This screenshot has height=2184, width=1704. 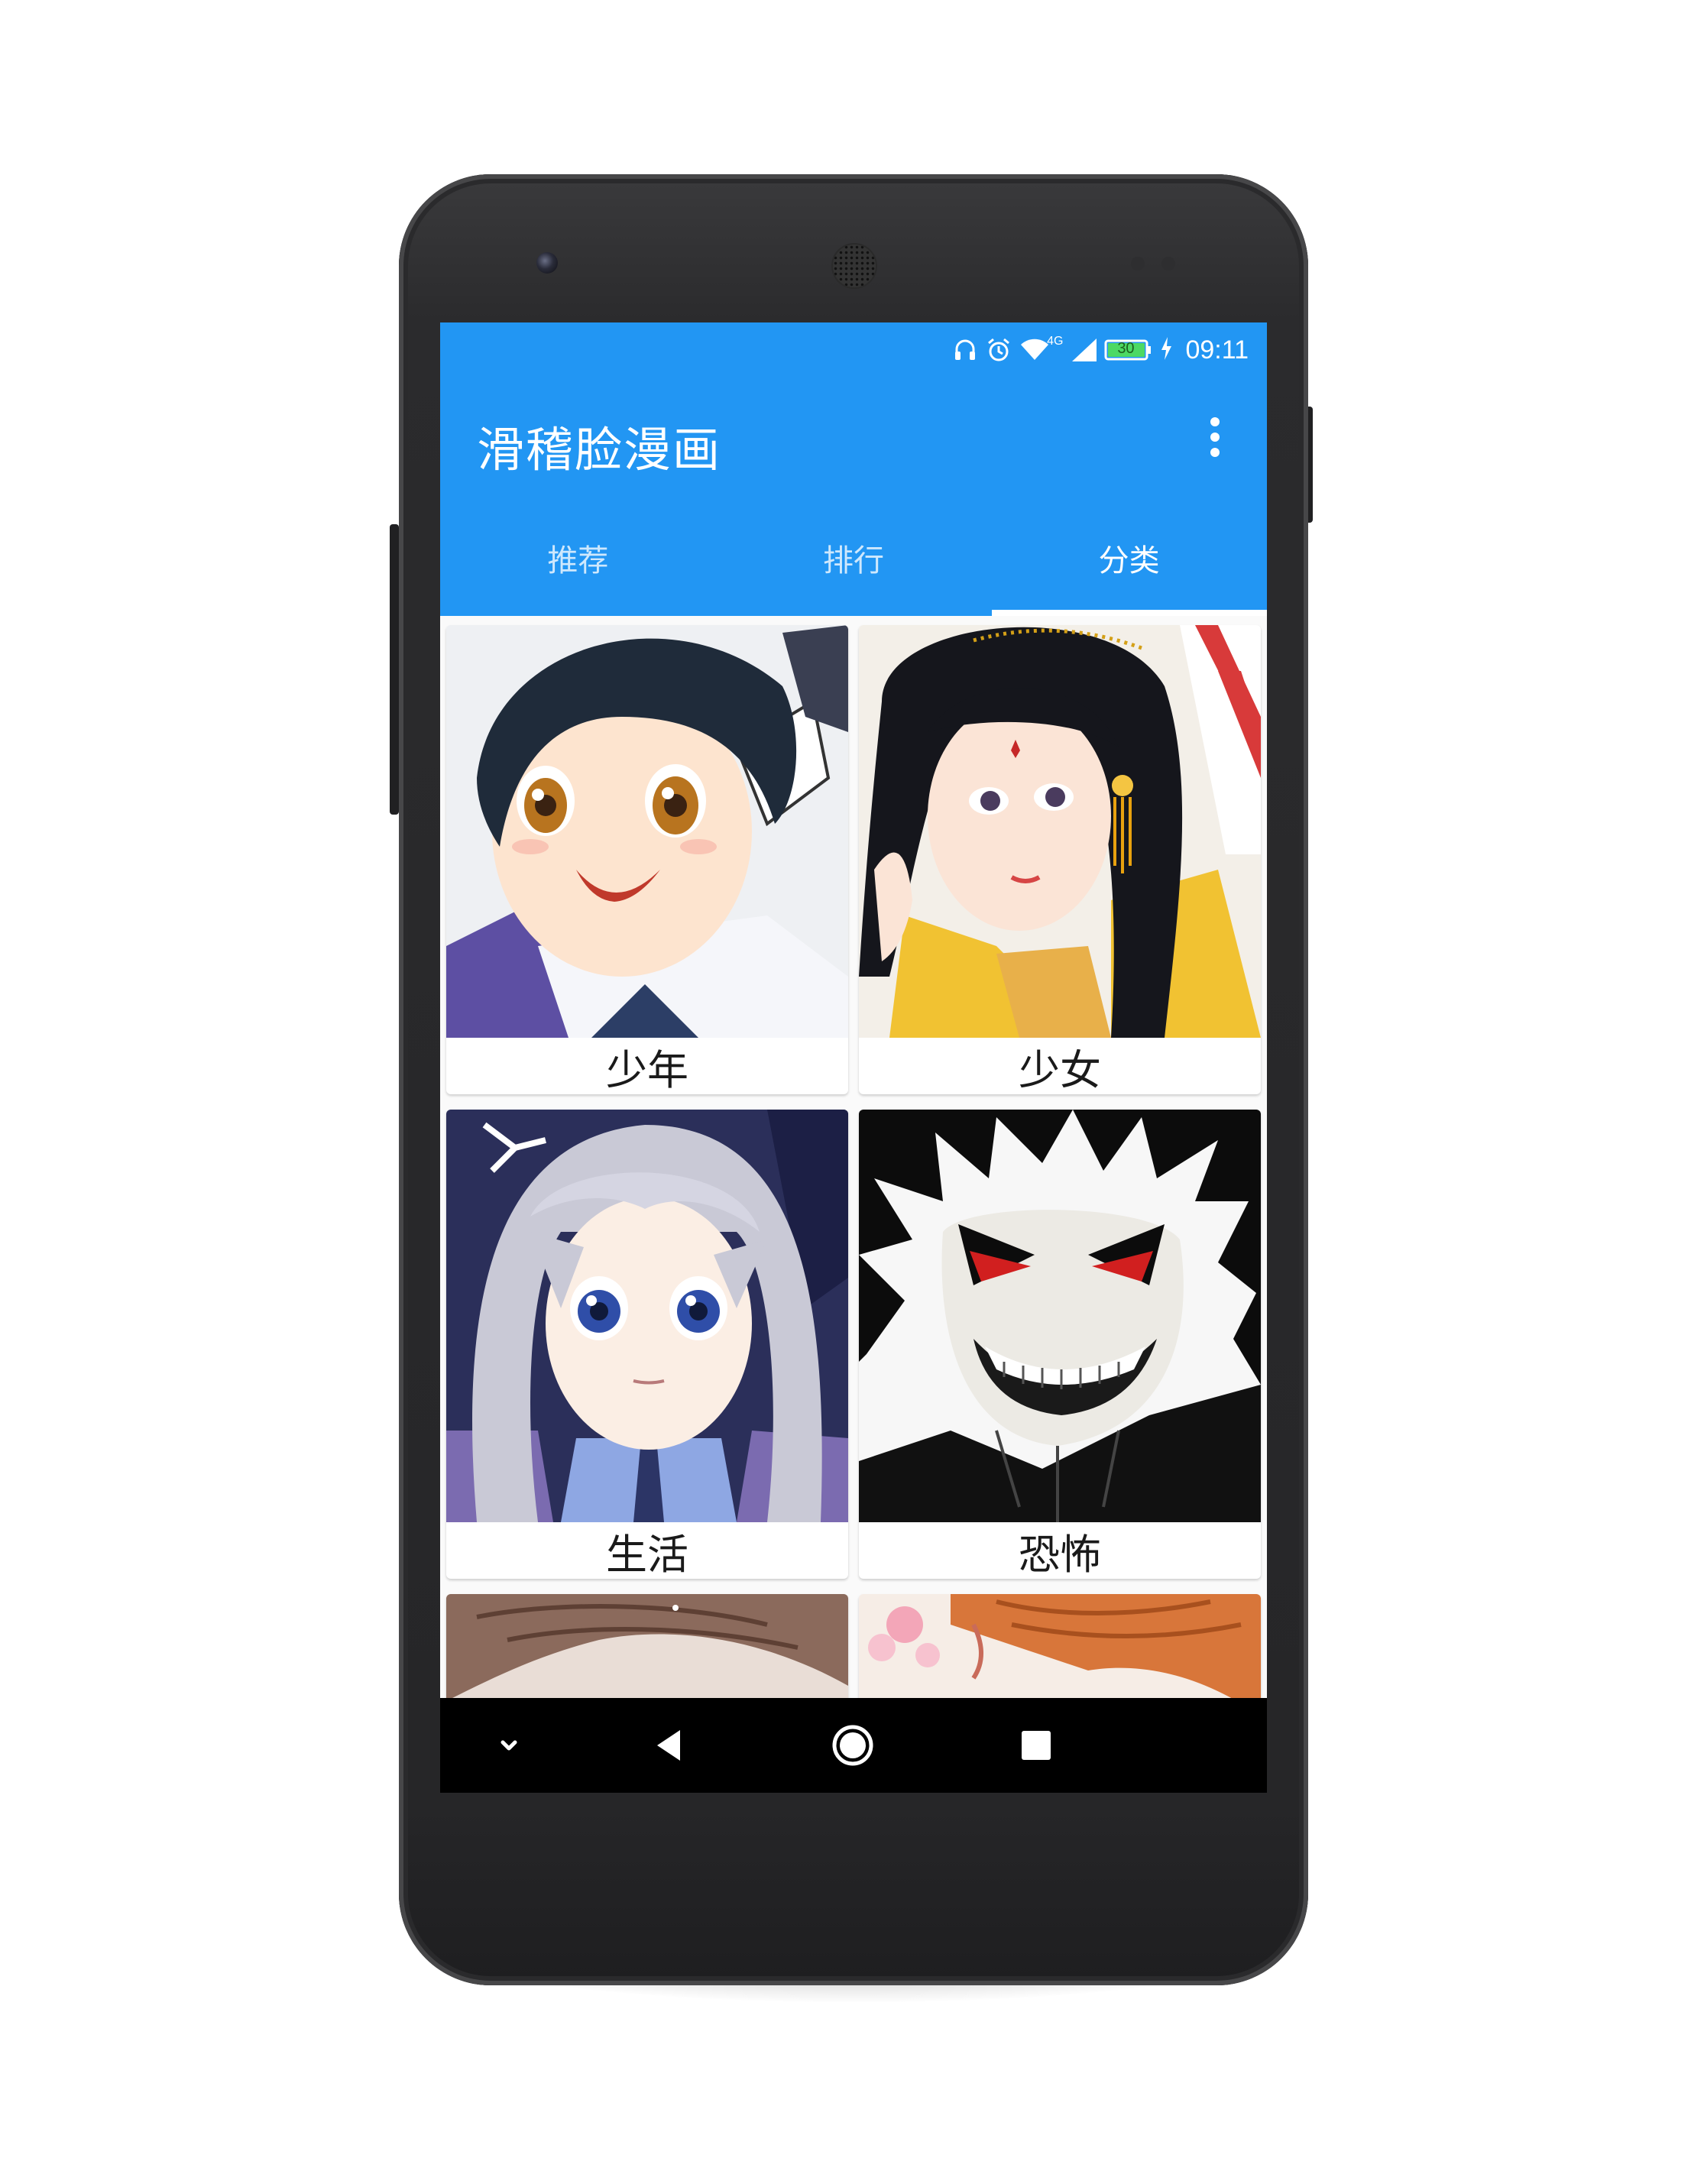 What do you see at coordinates (599, 450) in the screenshot?
I see `app-title: 滑稽脸漫画` at bounding box center [599, 450].